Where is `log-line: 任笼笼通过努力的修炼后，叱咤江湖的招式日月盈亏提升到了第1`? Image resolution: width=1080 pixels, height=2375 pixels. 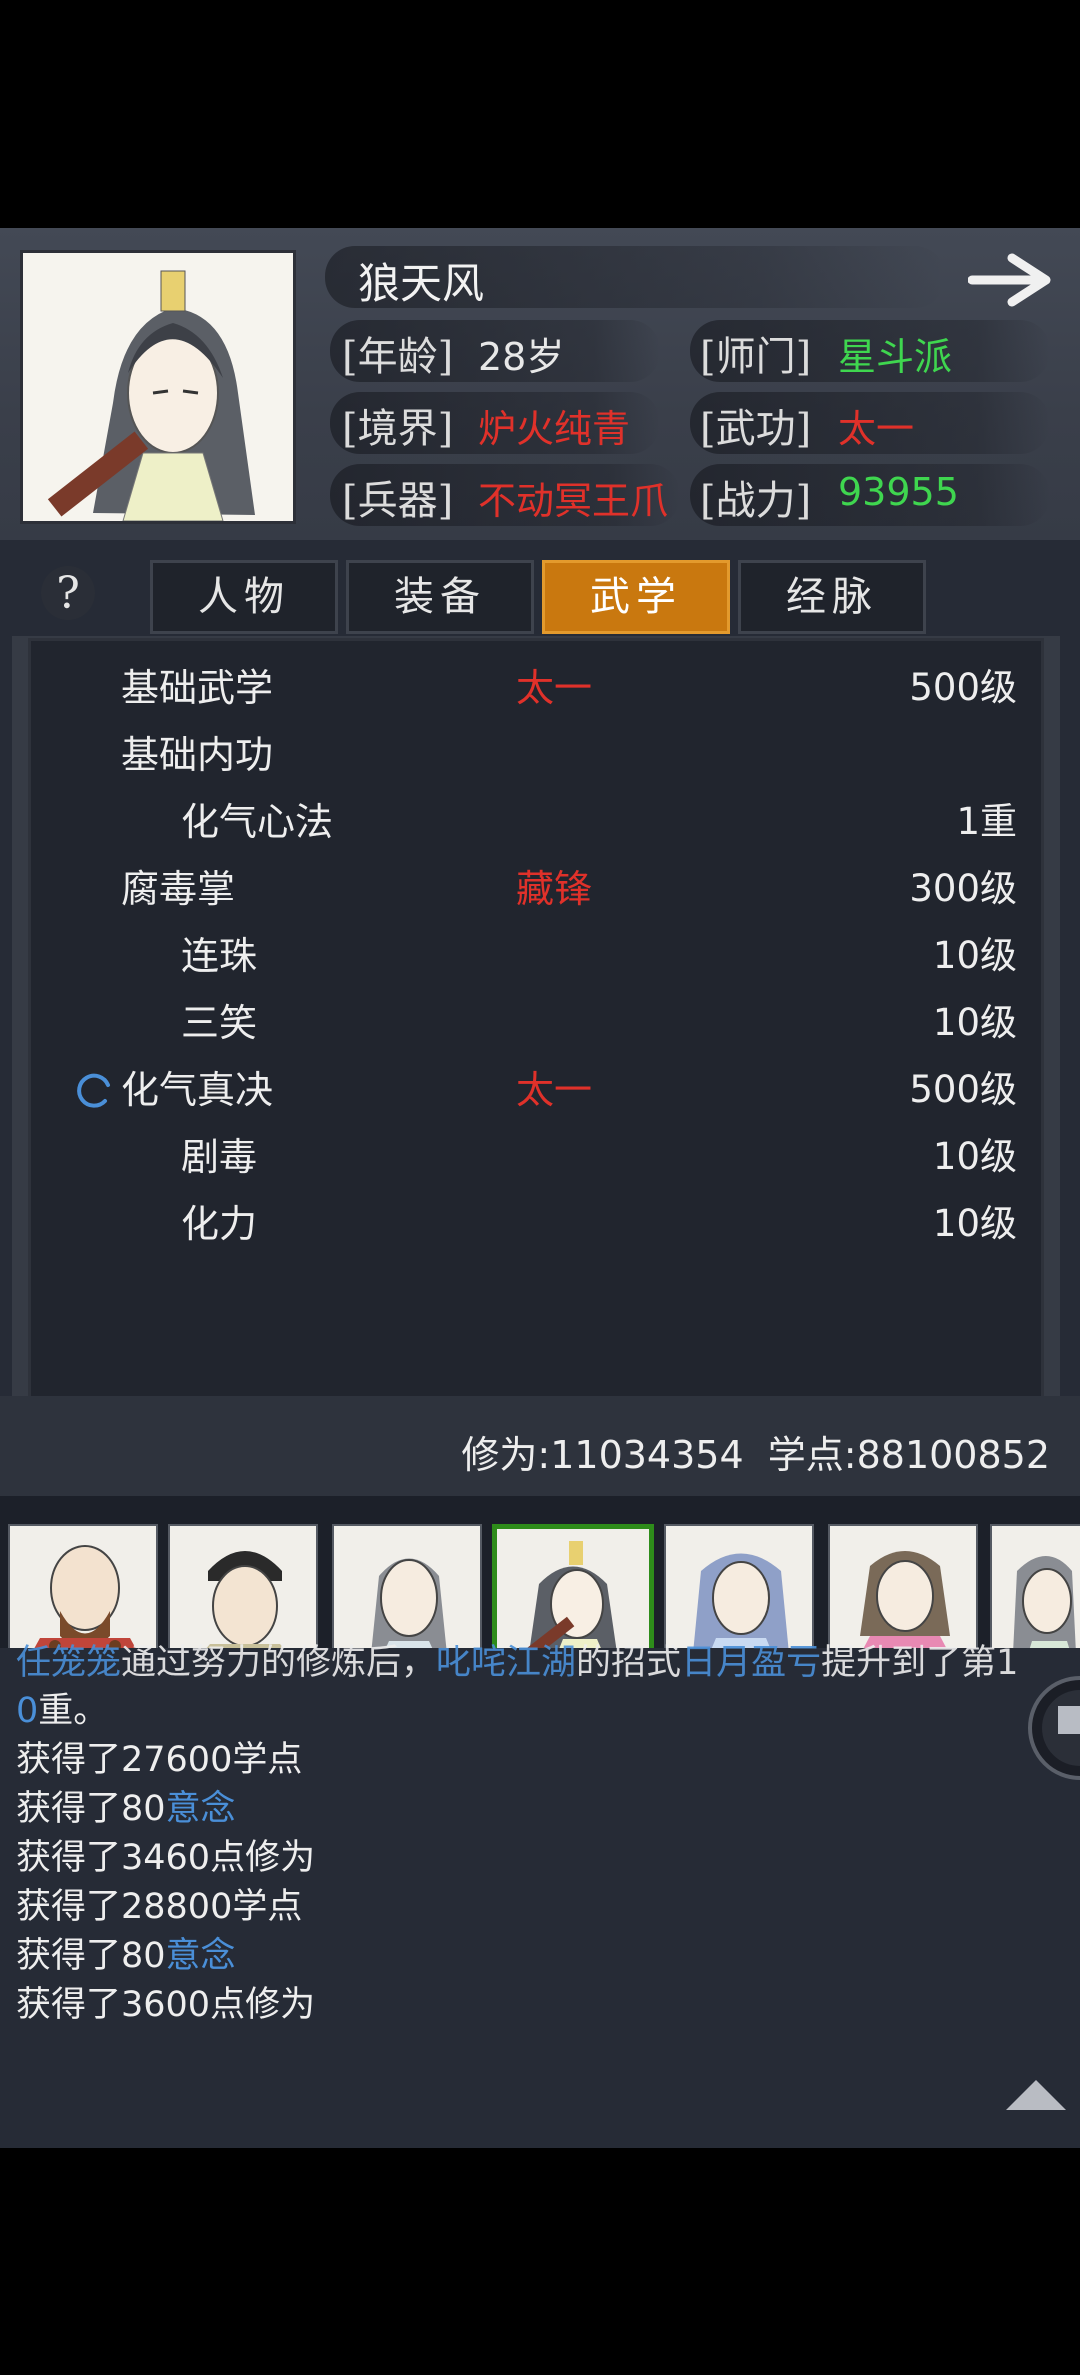 log-line: 任笼笼通过努力的修炼后，叱咤江湖的招式日月盈亏提升到了第1 is located at coordinates (517, 1659).